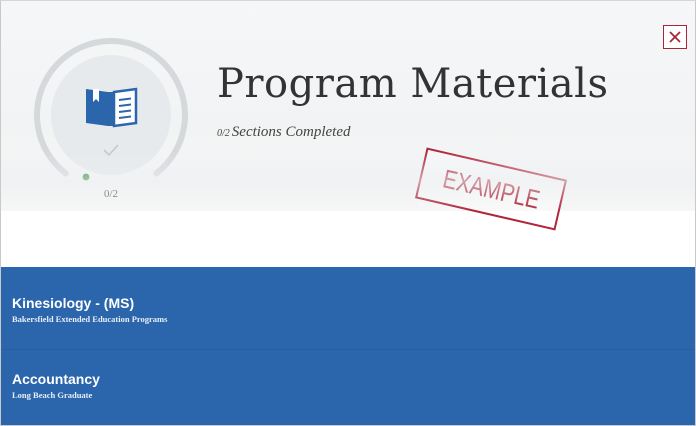 The width and height of the screenshot is (696, 426). I want to click on progress-count: 0/2, so click(111, 194).